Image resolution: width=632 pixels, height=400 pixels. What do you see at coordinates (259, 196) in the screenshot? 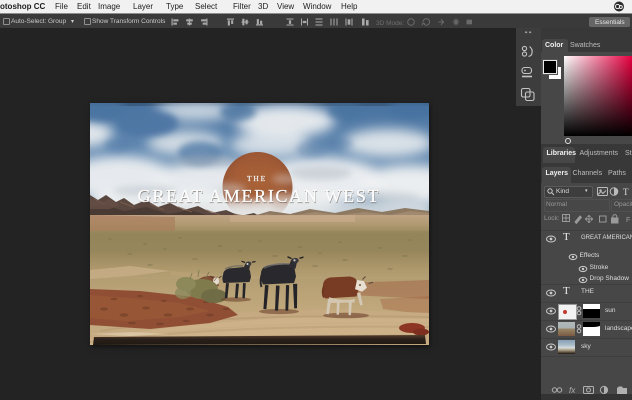
I see `svg-text: GREAT AMERICAN WEST` at bounding box center [259, 196].